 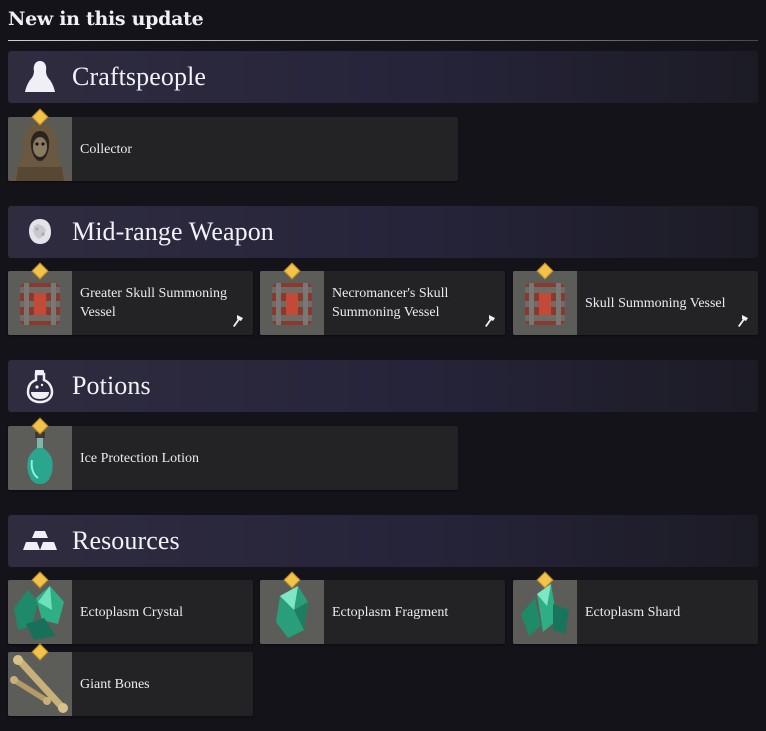 What do you see at coordinates (383, 386) in the screenshot?
I see `section-header-potions: Potions` at bounding box center [383, 386].